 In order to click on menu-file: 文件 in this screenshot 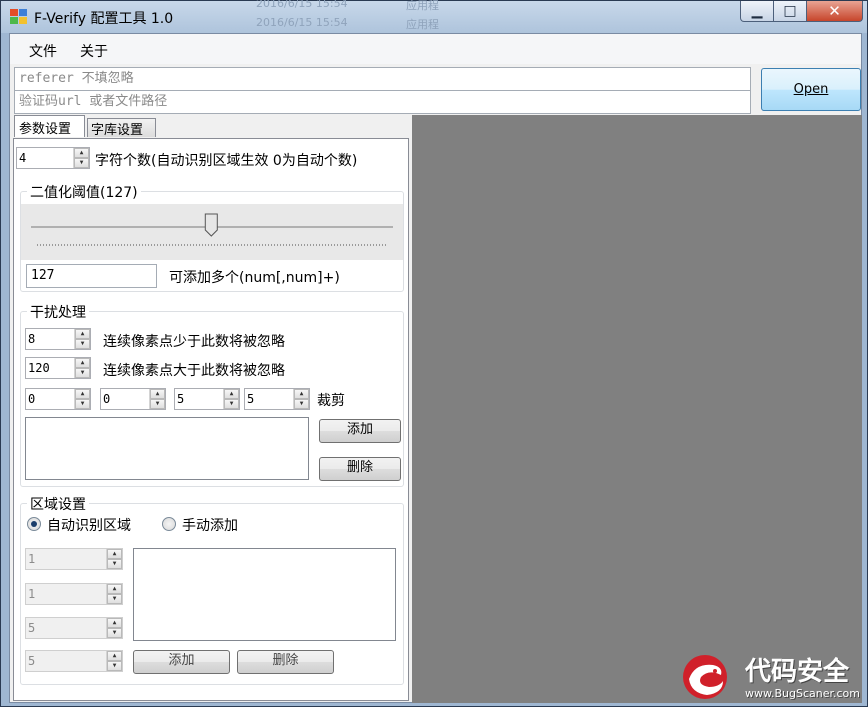, I will do `click(43, 51)`.